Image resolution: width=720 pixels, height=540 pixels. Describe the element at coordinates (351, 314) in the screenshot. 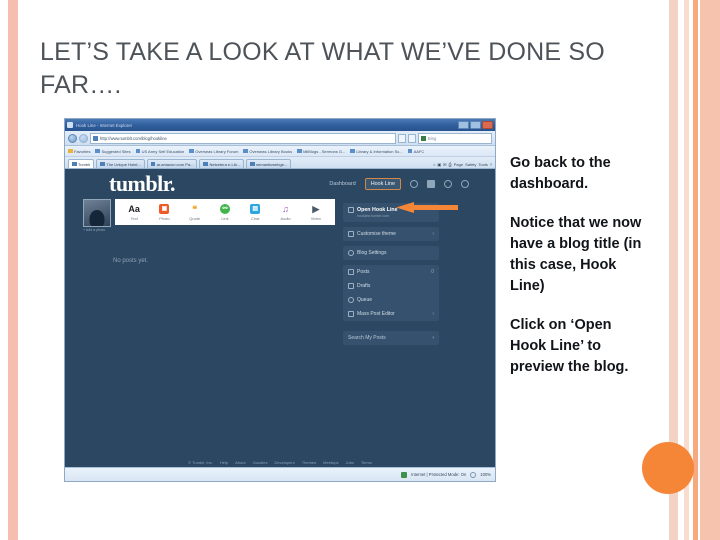

I see `mass-editor-icon` at that location.